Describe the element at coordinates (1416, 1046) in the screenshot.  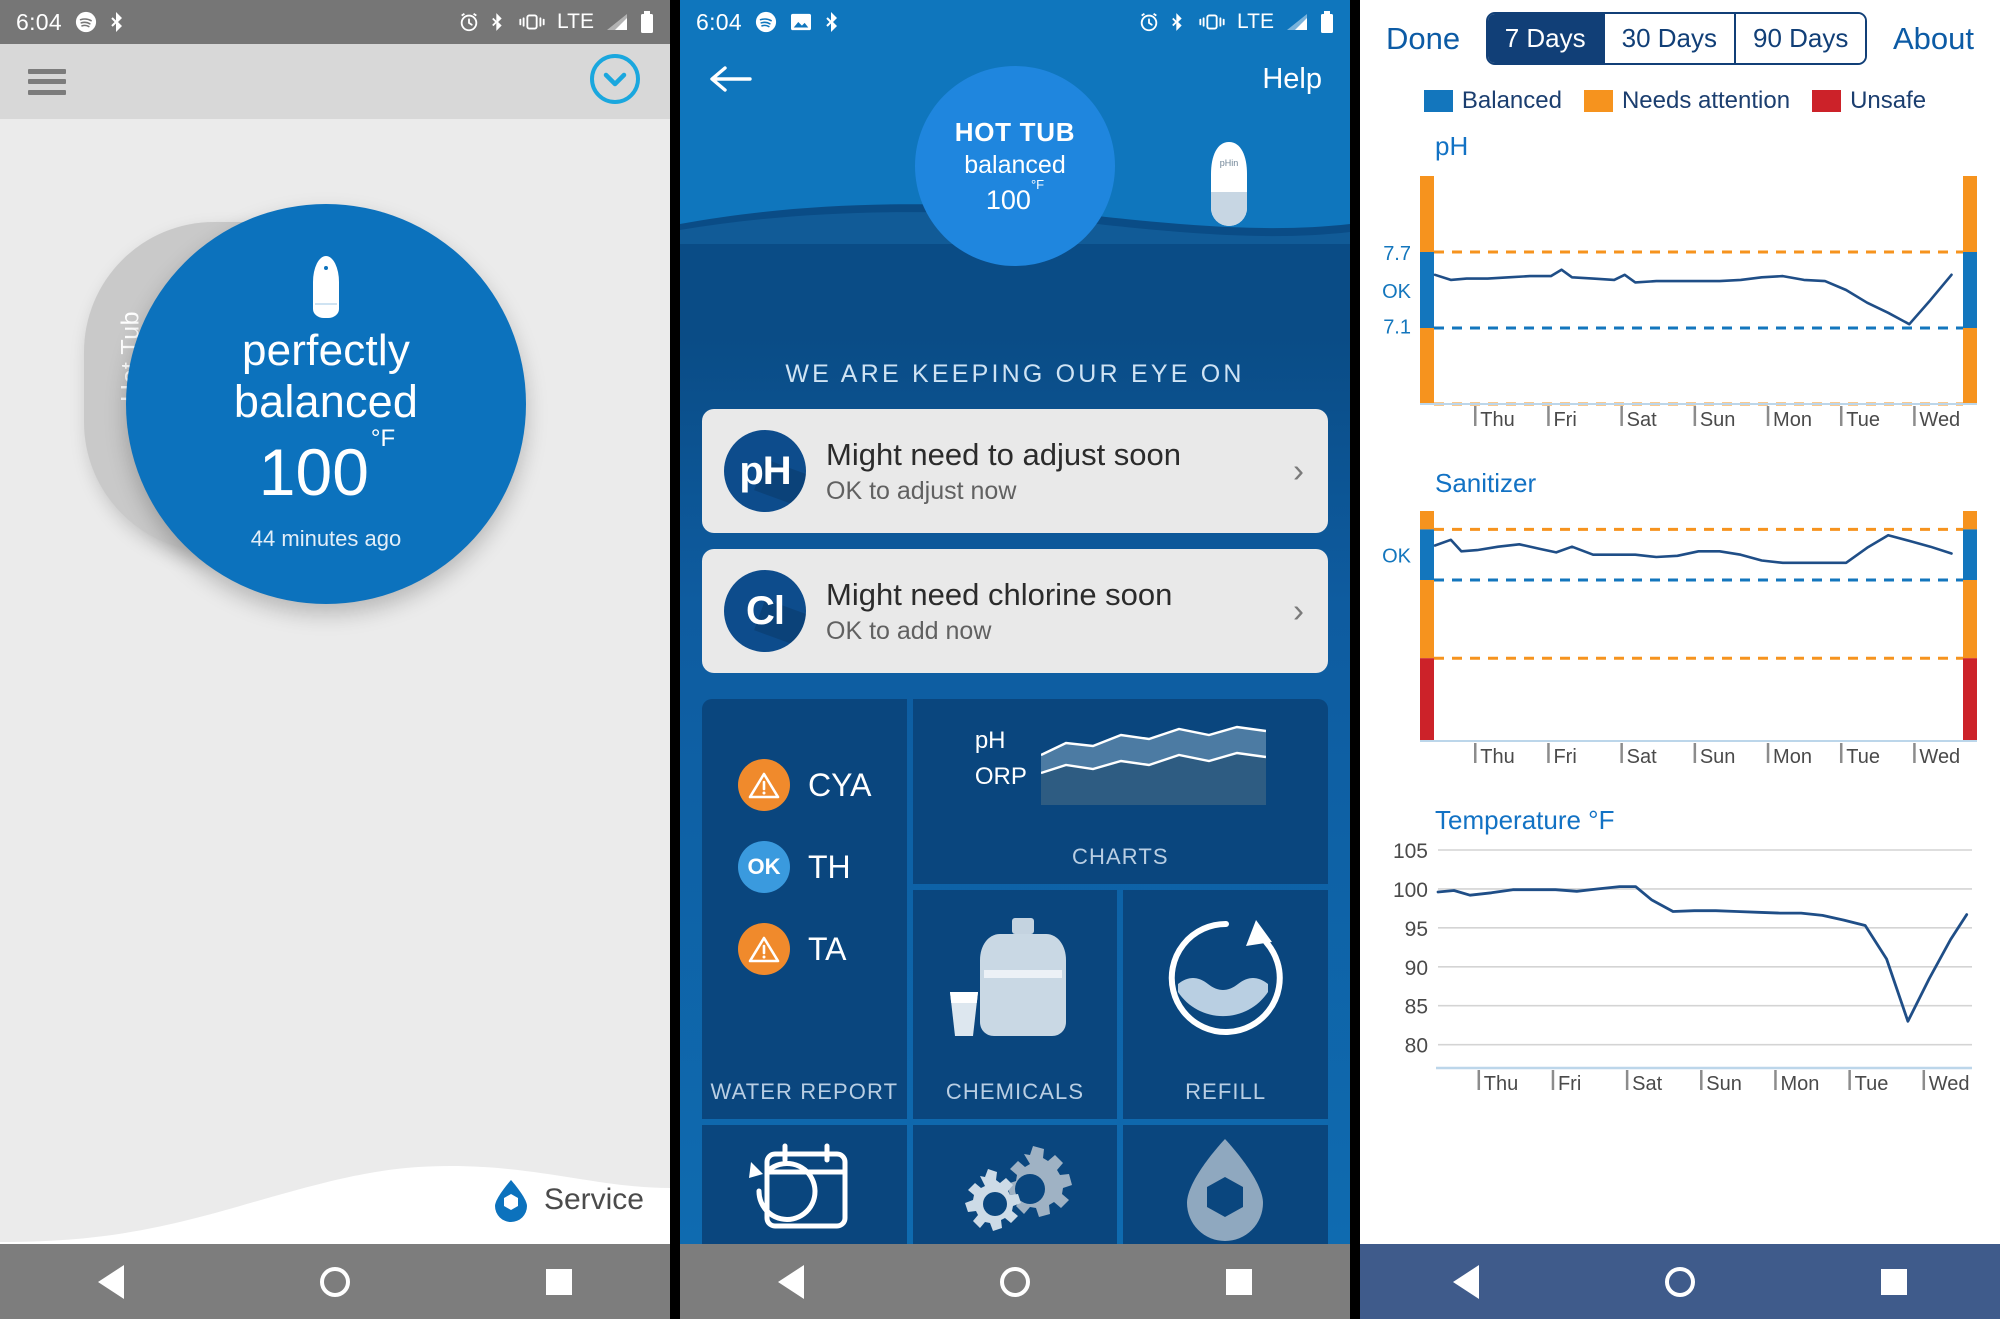
I see `svg-text: 80` at that location.